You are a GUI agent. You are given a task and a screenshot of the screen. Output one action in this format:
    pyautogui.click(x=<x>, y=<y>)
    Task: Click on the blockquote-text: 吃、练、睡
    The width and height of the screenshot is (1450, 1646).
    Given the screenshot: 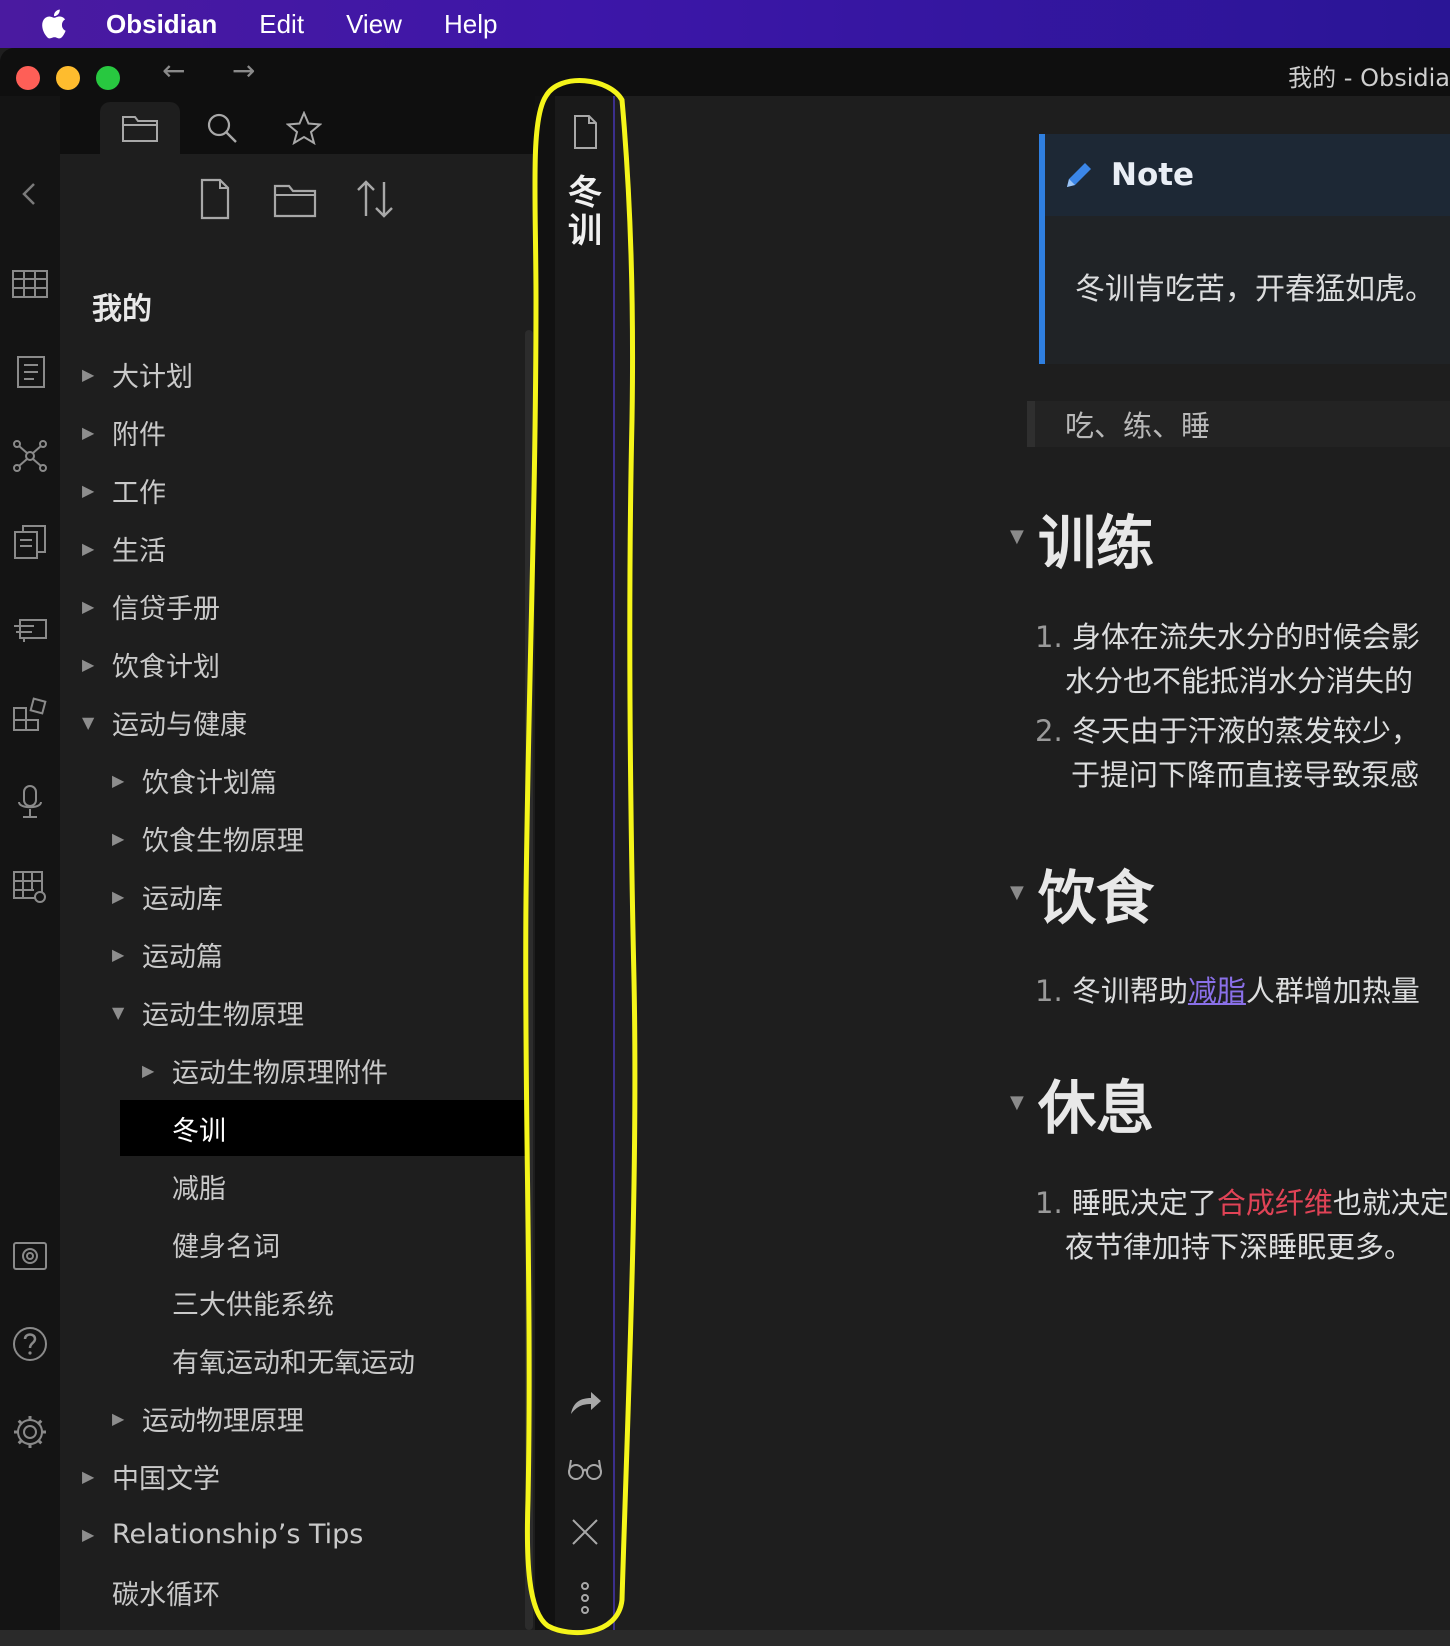 What is the action you would take?
    pyautogui.click(x=1138, y=426)
    